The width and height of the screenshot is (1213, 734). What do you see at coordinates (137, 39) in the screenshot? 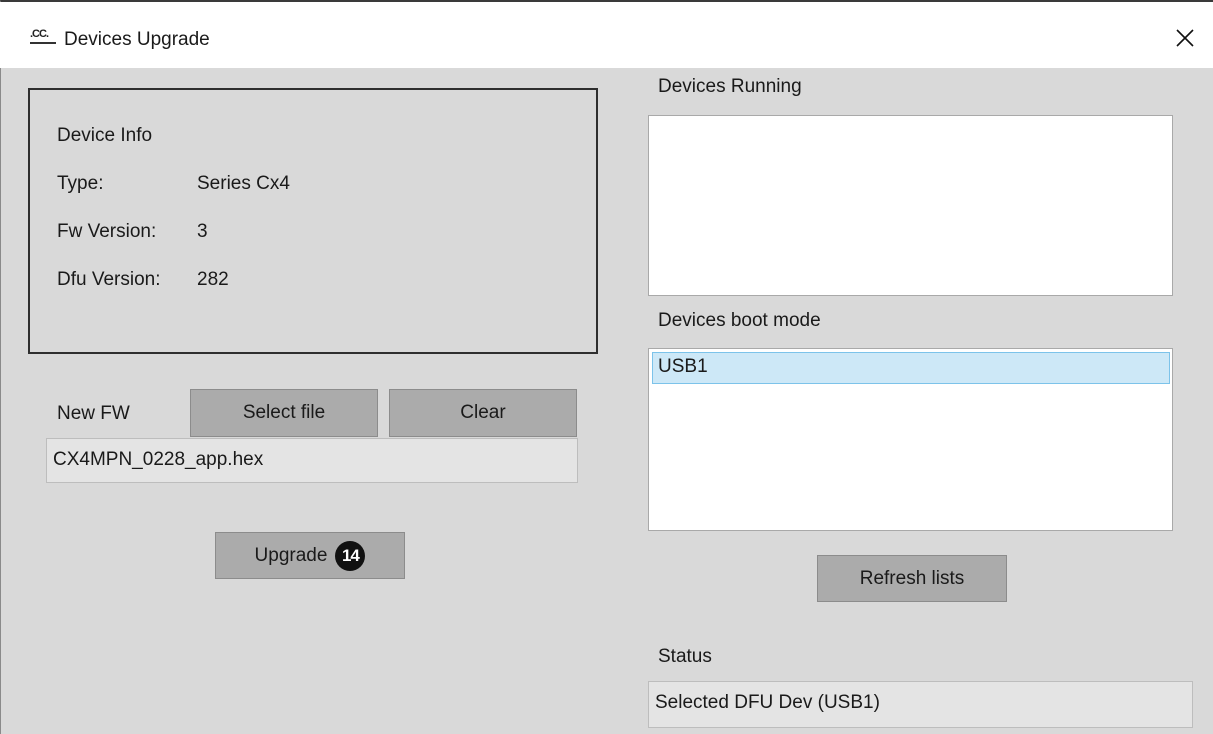
I see `window-title: Devices Upgrade` at bounding box center [137, 39].